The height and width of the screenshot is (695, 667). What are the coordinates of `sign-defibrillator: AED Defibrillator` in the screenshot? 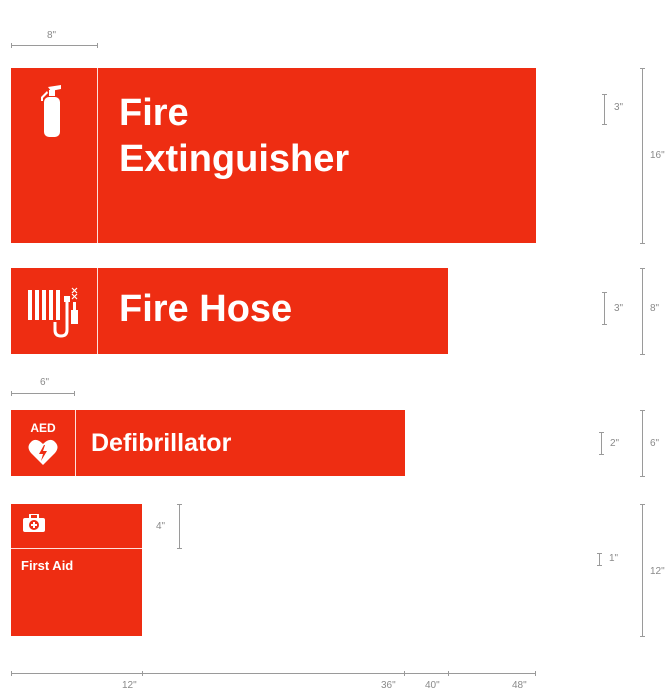 It's located at (208, 443).